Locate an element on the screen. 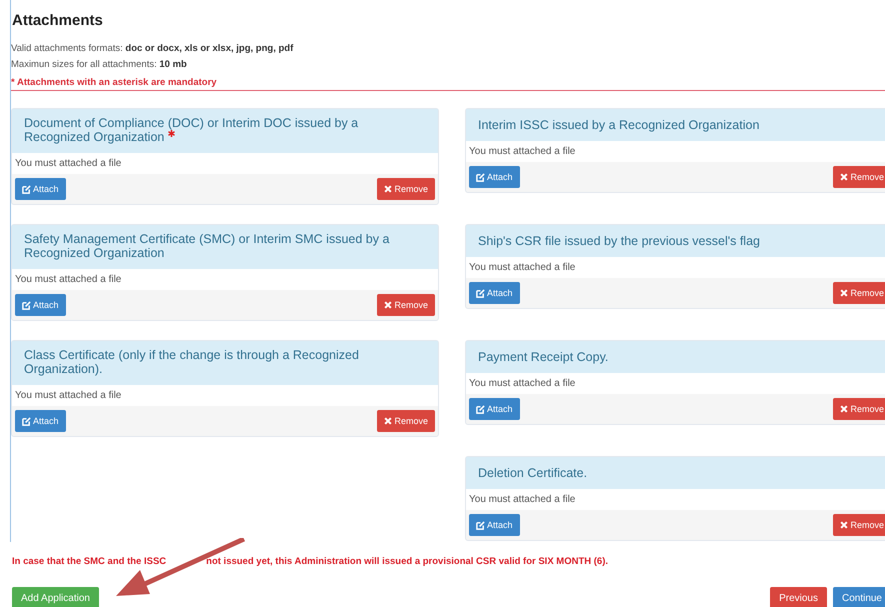  info-text: Maximun sizes for all attachments: 10 mb is located at coordinates (99, 65).